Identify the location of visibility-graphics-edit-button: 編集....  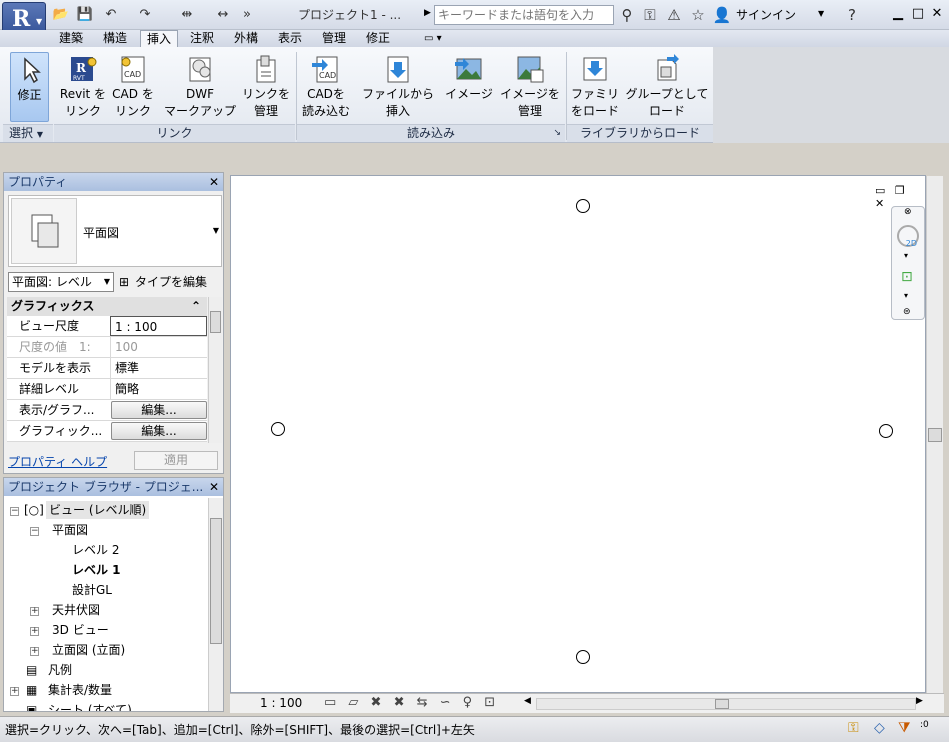
(159, 410).